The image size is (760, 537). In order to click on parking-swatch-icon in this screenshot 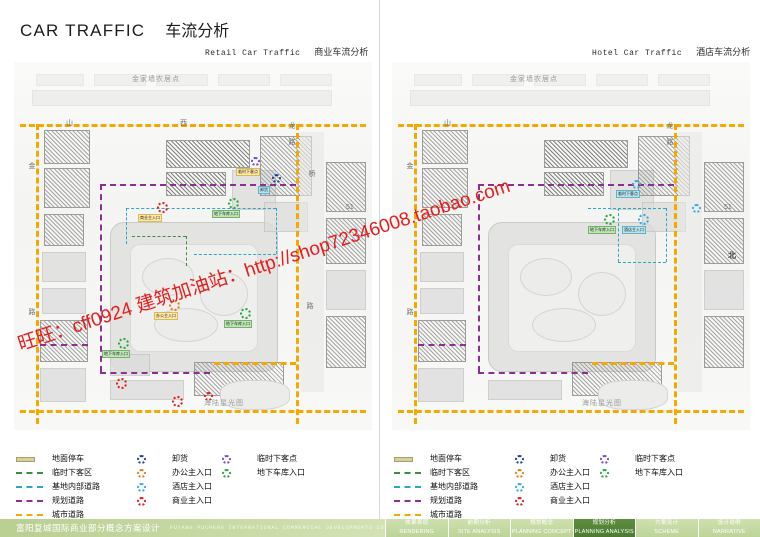, I will do `click(403, 459)`.